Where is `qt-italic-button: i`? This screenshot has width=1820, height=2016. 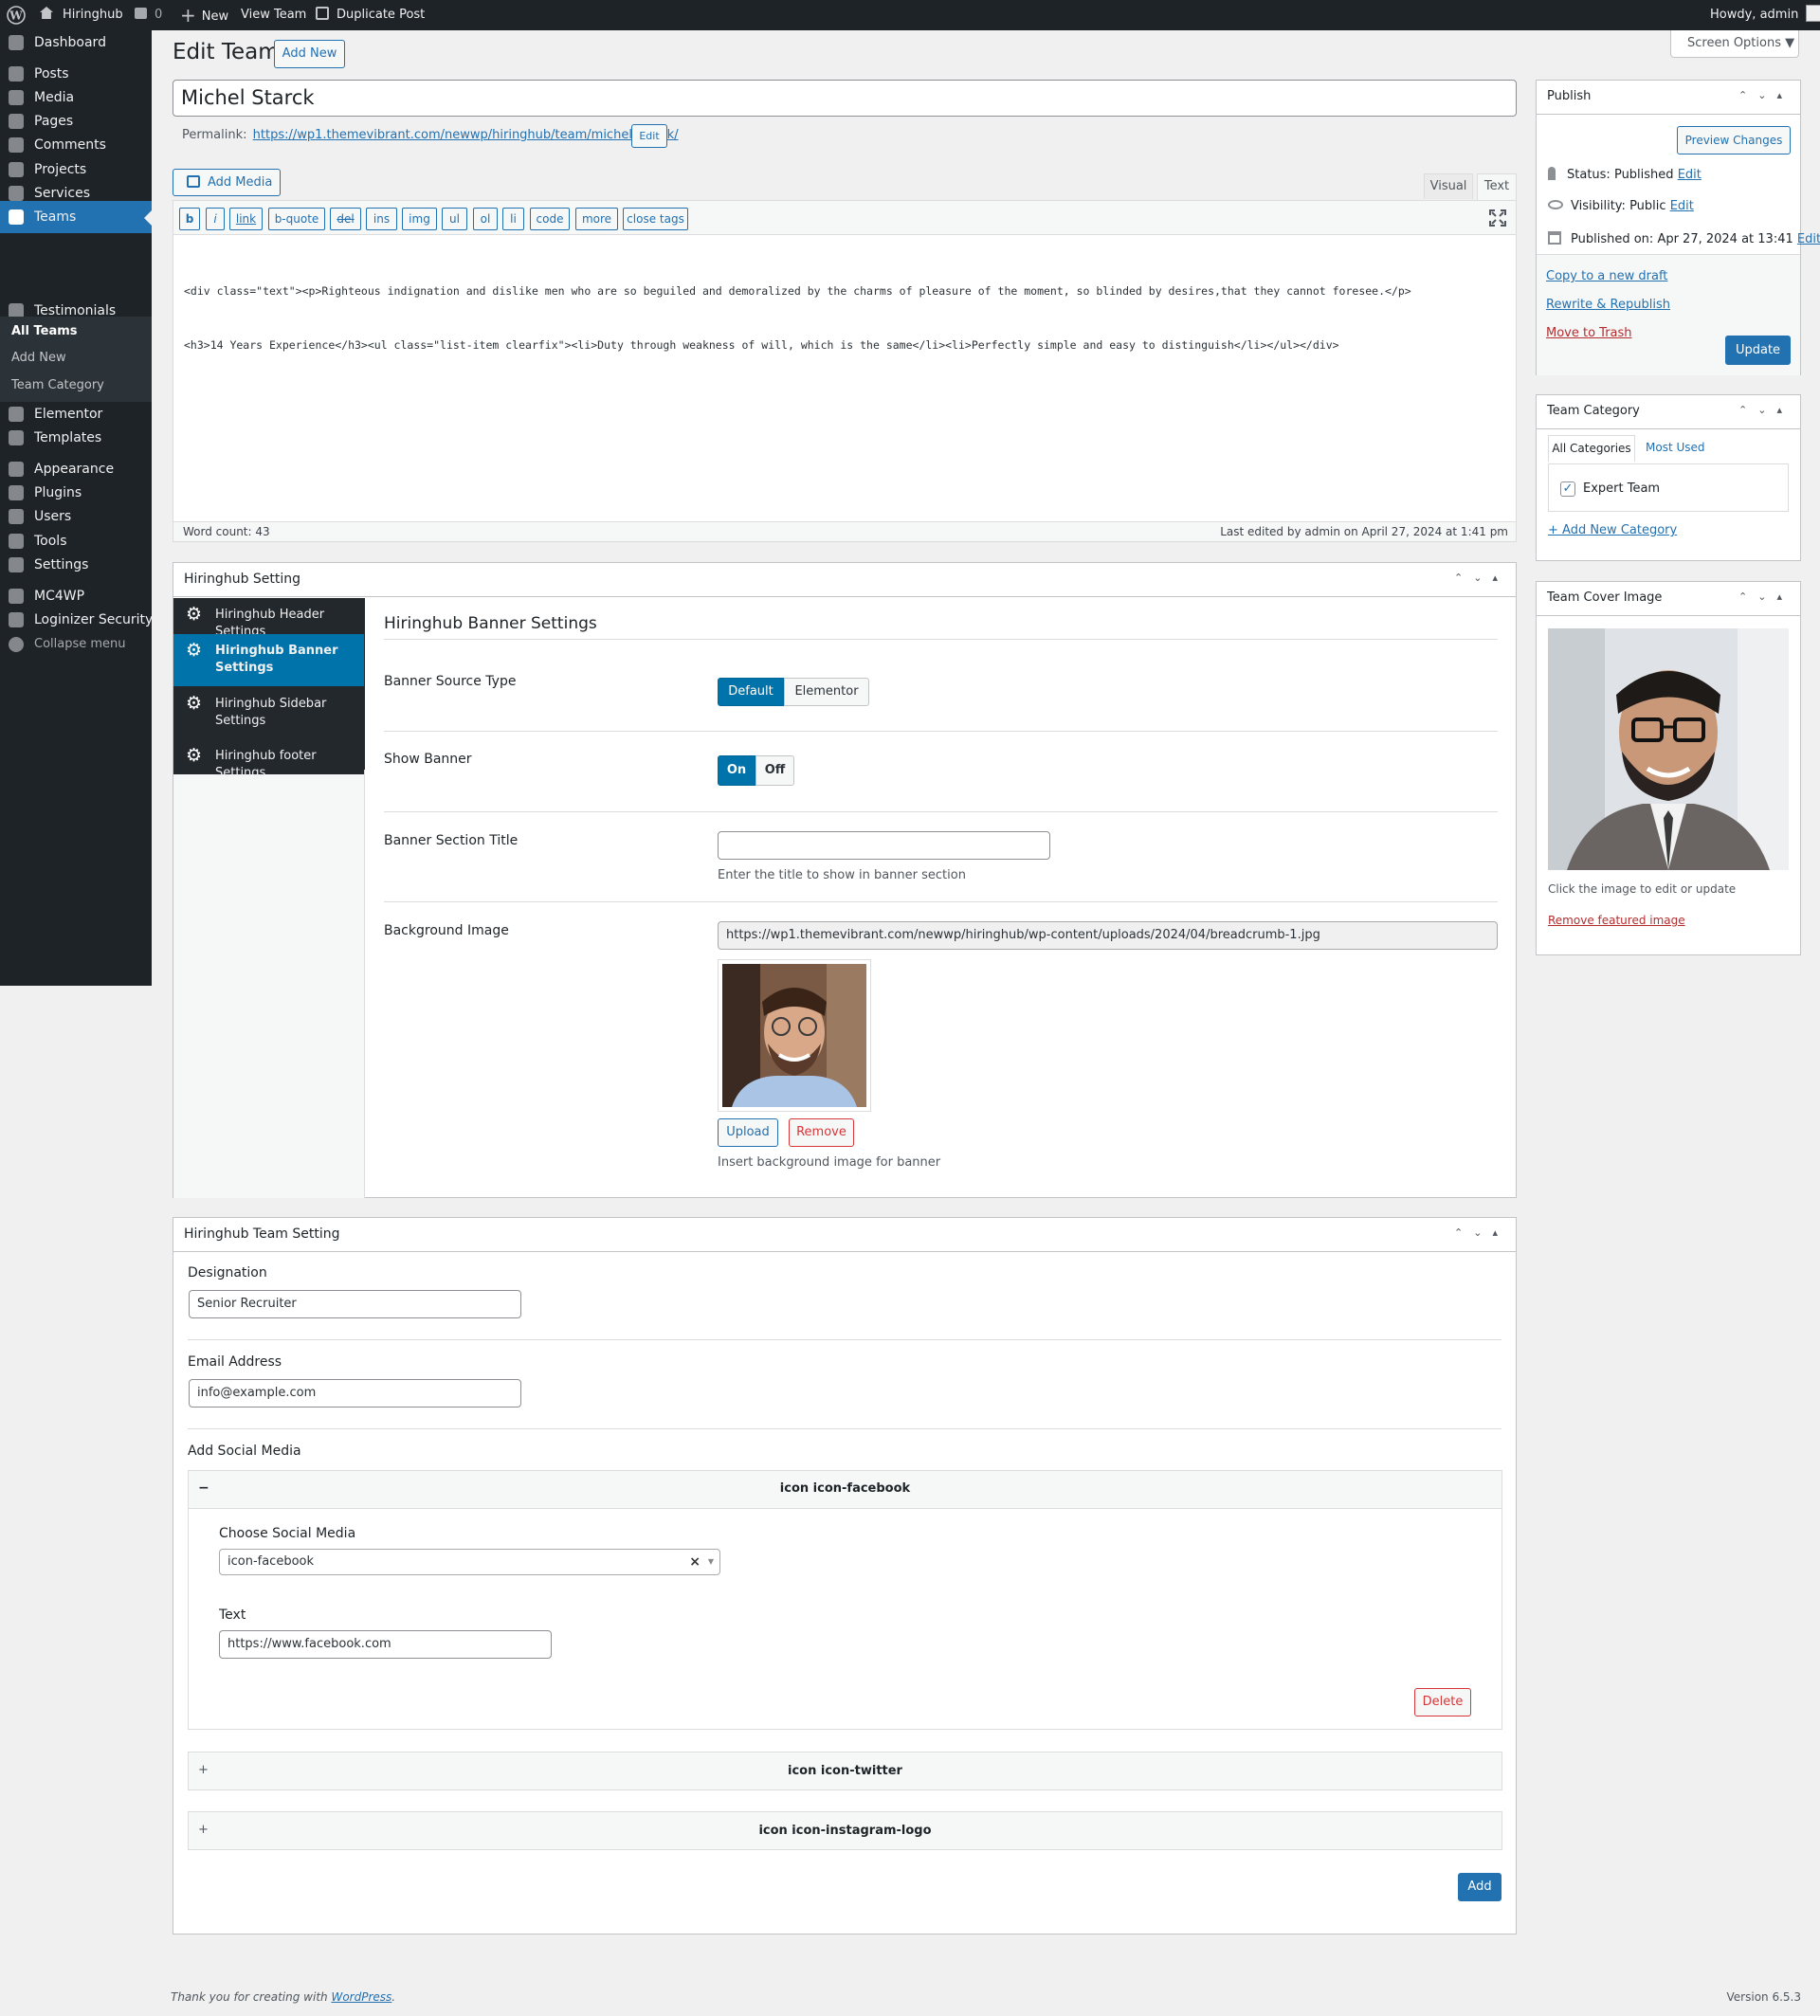 qt-italic-button: i is located at coordinates (215, 219).